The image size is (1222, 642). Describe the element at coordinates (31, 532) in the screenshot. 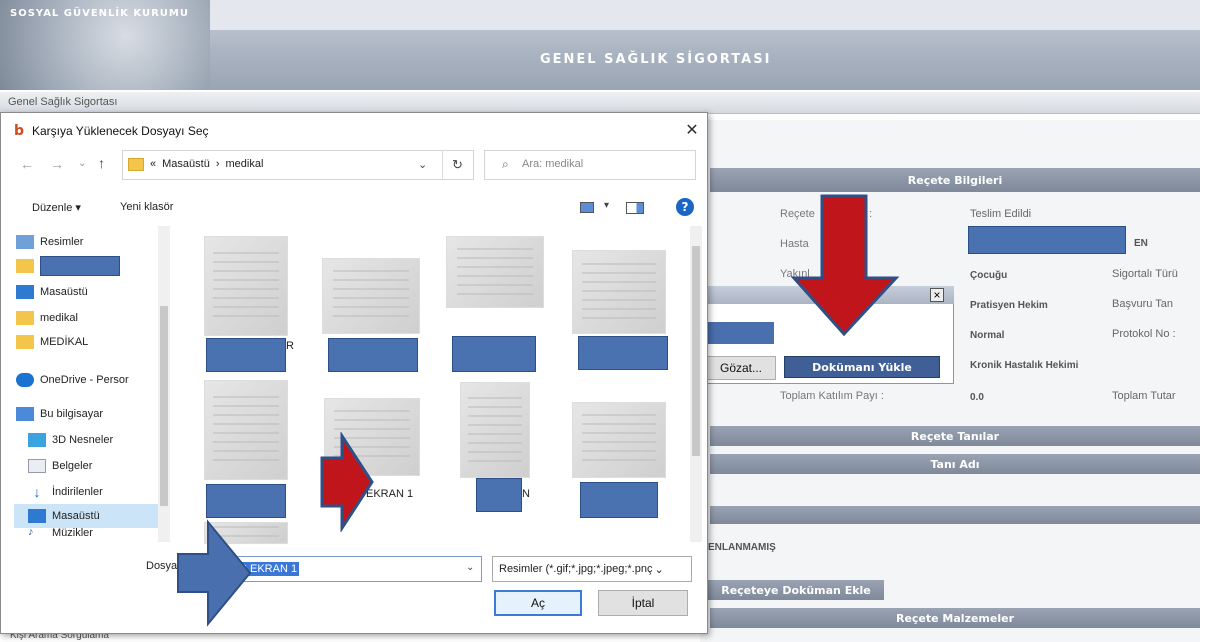

I see `music-icon: ♪` at that location.